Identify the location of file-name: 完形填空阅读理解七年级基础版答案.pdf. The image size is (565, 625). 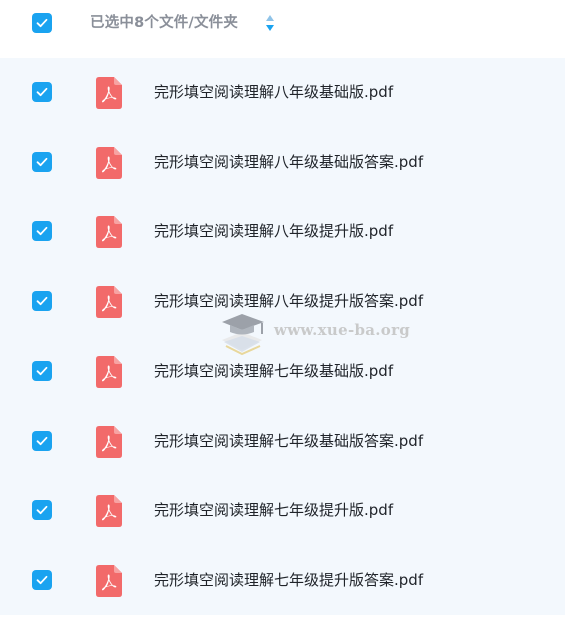
(288, 441).